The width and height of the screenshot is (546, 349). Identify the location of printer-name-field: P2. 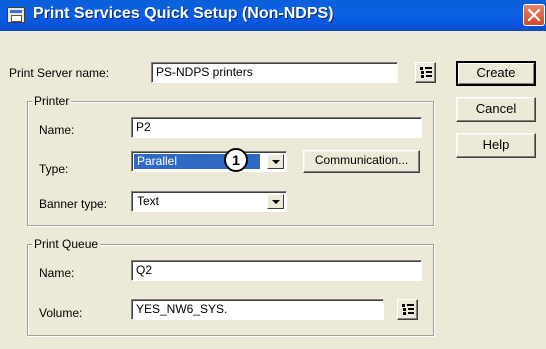
(276, 127).